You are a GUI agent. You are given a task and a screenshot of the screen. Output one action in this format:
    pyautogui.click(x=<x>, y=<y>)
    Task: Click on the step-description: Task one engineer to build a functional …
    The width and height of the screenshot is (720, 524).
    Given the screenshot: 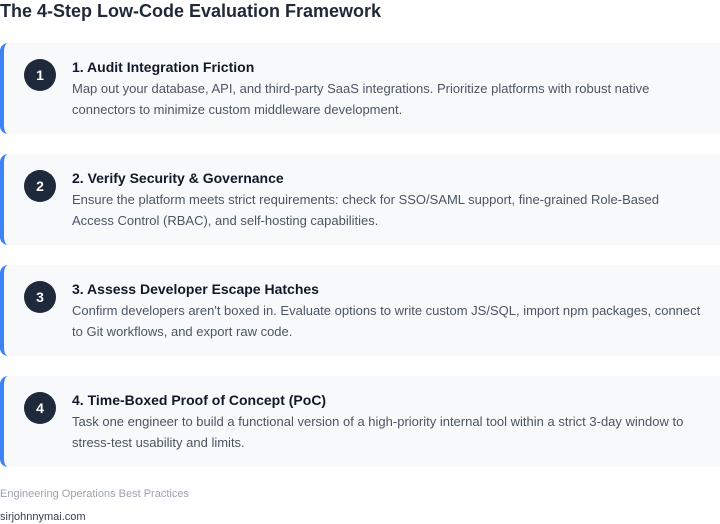 What is the action you would take?
    pyautogui.click(x=378, y=432)
    